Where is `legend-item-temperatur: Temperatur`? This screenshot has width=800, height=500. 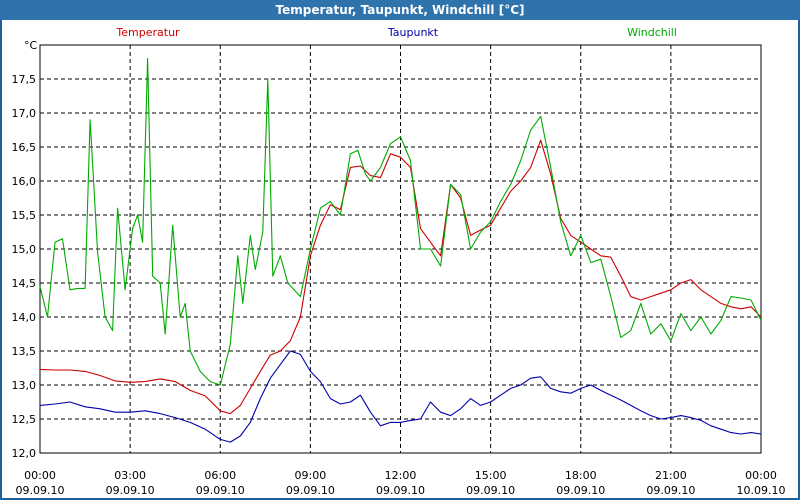
legend-item-temperatur: Temperatur is located at coordinates (147, 32).